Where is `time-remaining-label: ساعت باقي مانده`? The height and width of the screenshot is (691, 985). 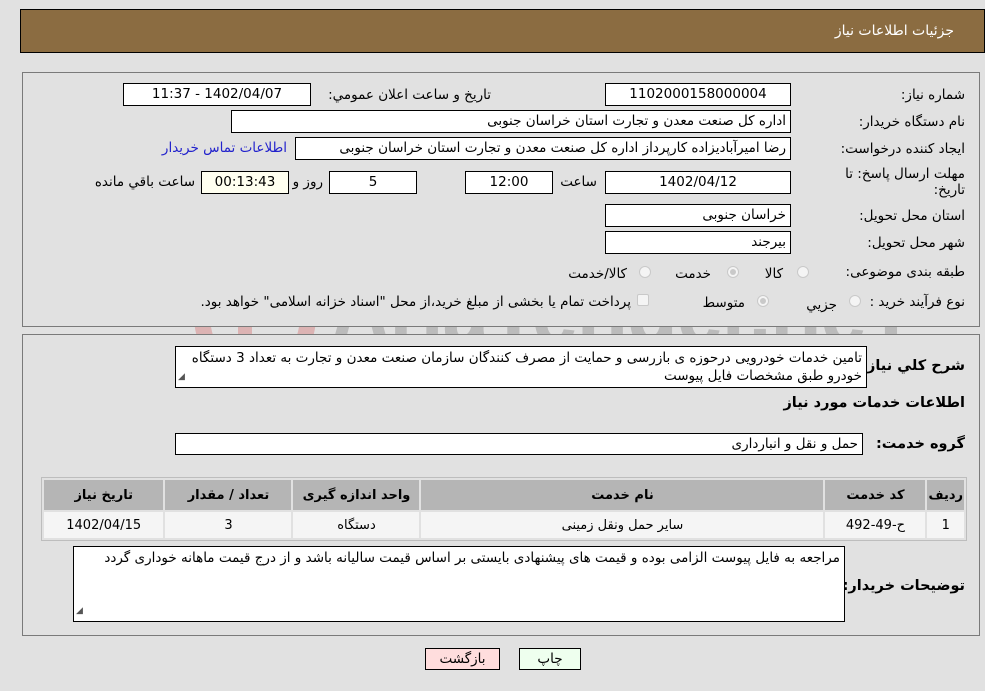 time-remaining-label: ساعت باقي مانده is located at coordinates (144, 182).